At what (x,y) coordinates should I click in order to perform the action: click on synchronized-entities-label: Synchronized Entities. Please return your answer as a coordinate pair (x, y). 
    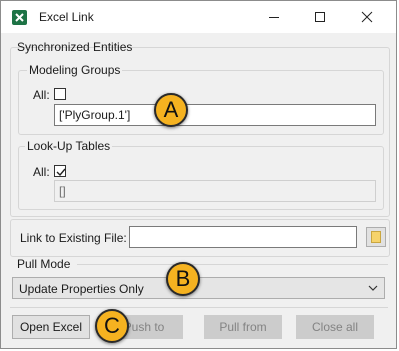
    Looking at the image, I should click on (75, 47).